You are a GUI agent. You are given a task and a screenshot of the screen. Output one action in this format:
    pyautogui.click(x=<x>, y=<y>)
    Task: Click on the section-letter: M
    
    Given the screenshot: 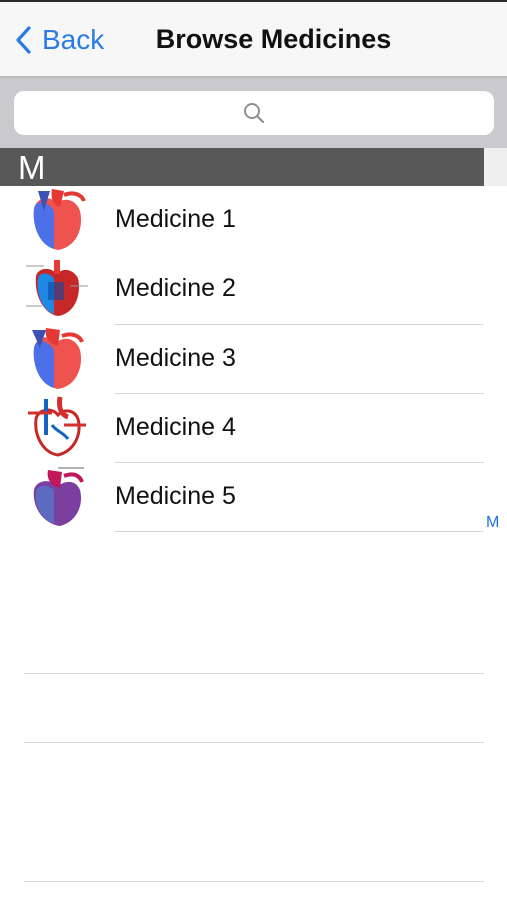 What is the action you would take?
    pyautogui.click(x=32, y=167)
    